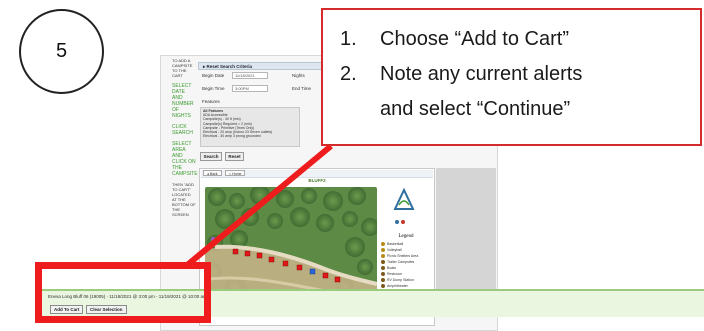 The width and height of the screenshot is (704, 331). What do you see at coordinates (348, 39) in the screenshot?
I see `callout-item1-number: 1.` at bounding box center [348, 39].